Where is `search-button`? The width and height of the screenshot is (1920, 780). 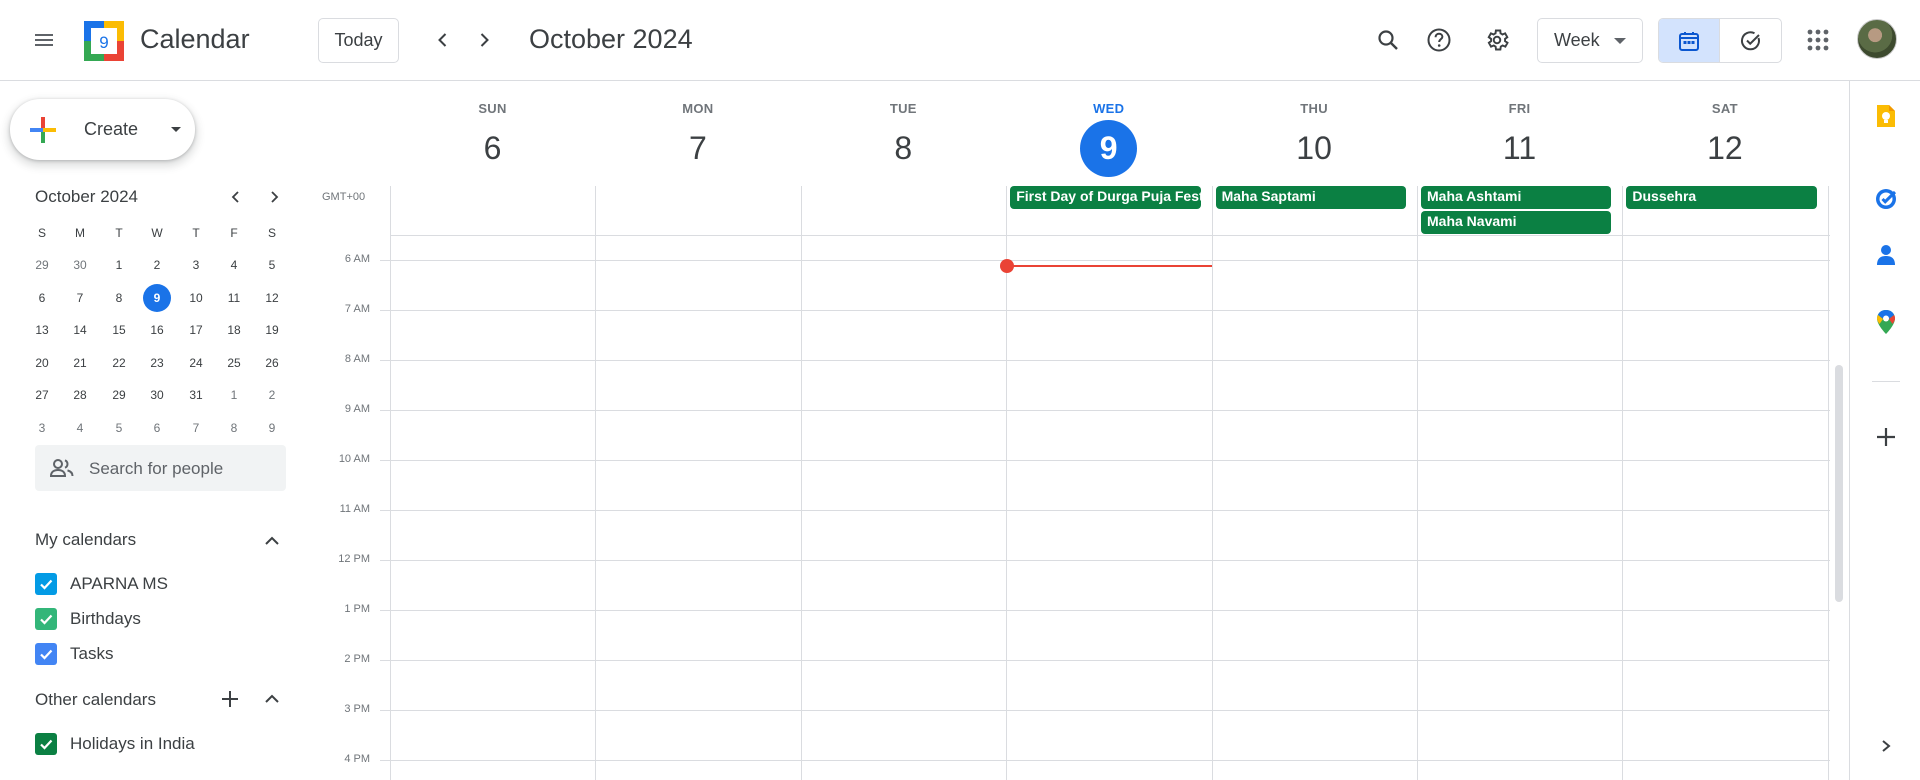
search-button is located at coordinates (1388, 40).